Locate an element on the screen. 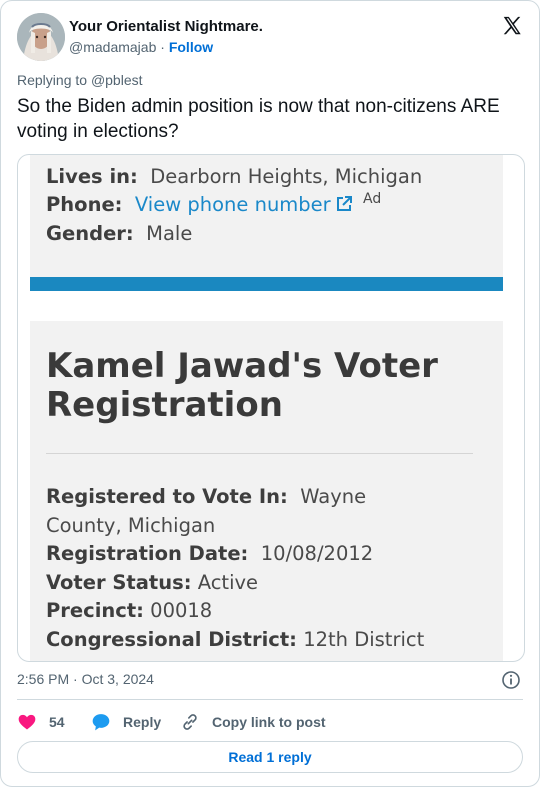 The width and height of the screenshot is (540, 787). follow-button: Follow is located at coordinates (191, 47).